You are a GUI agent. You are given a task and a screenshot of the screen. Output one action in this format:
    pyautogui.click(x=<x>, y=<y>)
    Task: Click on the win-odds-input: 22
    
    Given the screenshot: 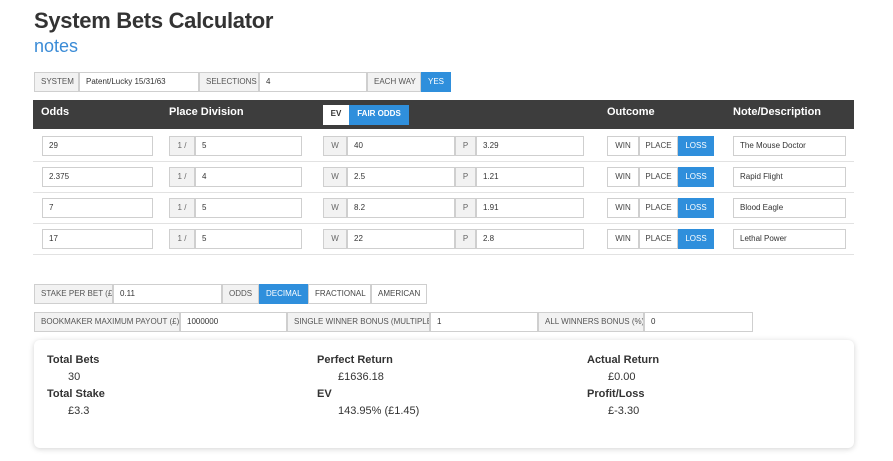 What is the action you would take?
    pyautogui.click(x=401, y=239)
    